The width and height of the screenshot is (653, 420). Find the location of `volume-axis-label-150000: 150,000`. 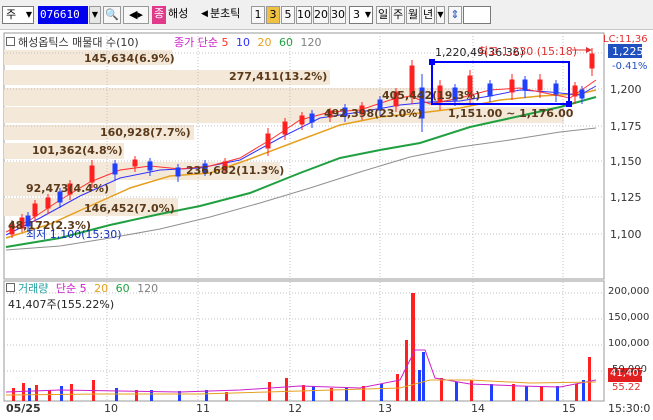

volume-axis-label-150000: 150,000 is located at coordinates (629, 317).